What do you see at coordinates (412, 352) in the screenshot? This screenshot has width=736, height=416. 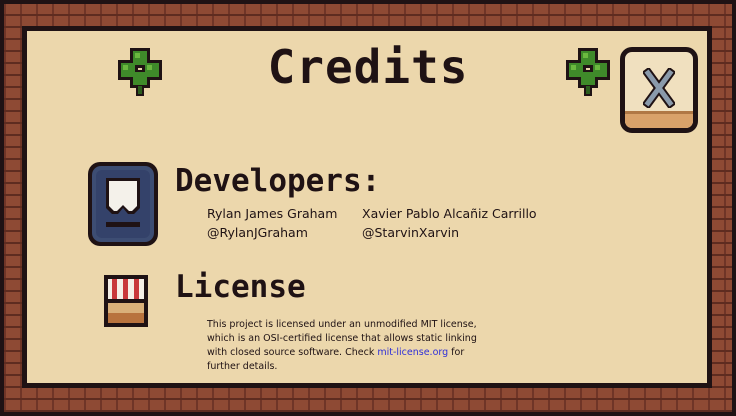 I see `mit-license-link: mit-license.org` at bounding box center [412, 352].